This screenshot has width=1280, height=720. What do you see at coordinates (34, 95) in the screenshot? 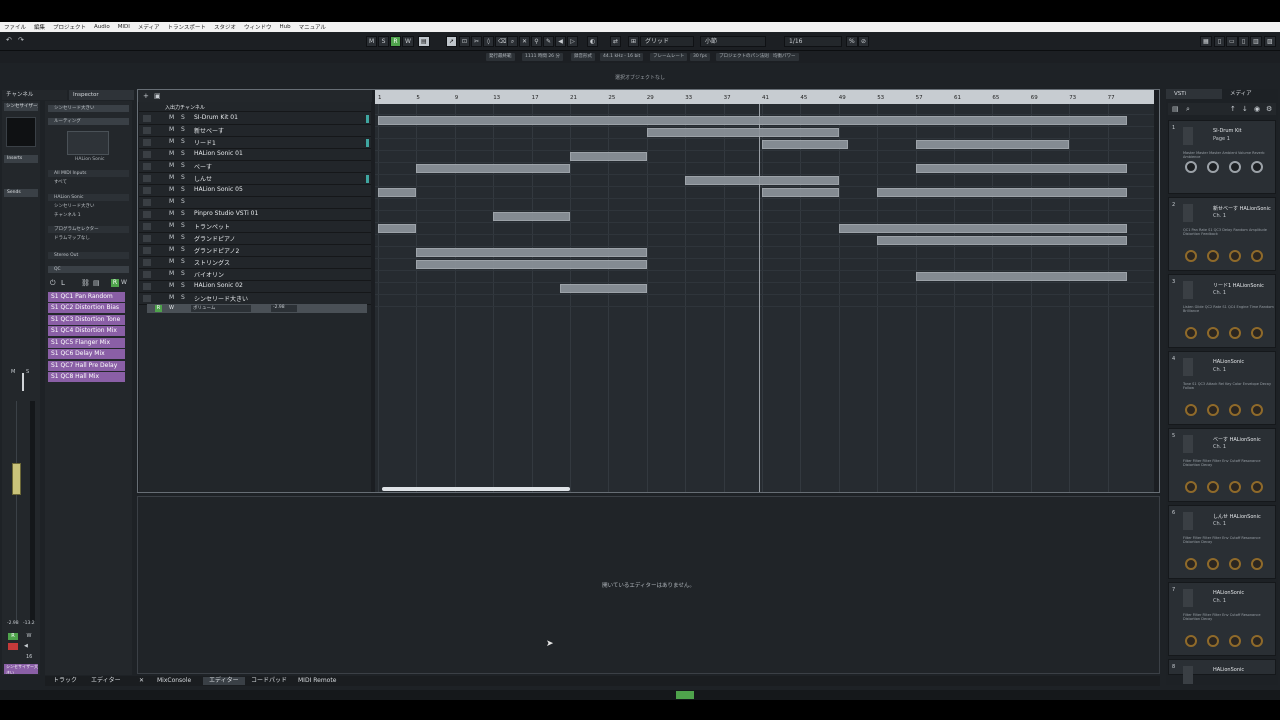
I see `tab-channel: チャンネル` at bounding box center [34, 95].